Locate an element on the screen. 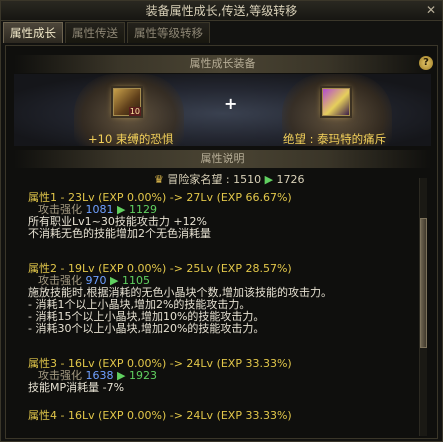  adventurer-fame-row: ♛ 冒险家名望 : 1510 ▶ 1726 is located at coordinates (229, 180).